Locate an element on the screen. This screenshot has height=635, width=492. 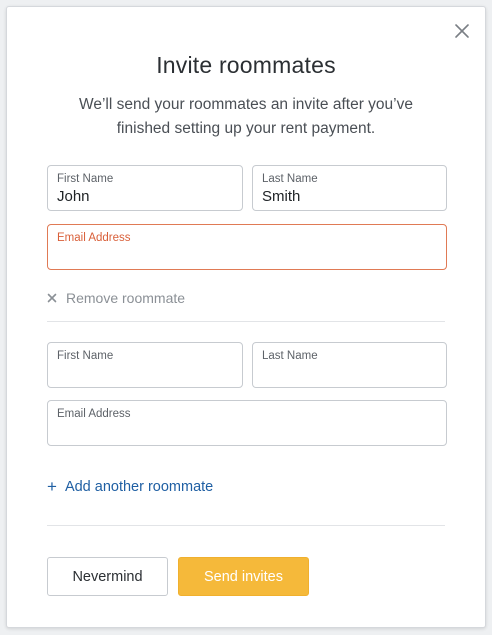
roommate-2-last-name-field: Last Name is located at coordinates (349, 365).